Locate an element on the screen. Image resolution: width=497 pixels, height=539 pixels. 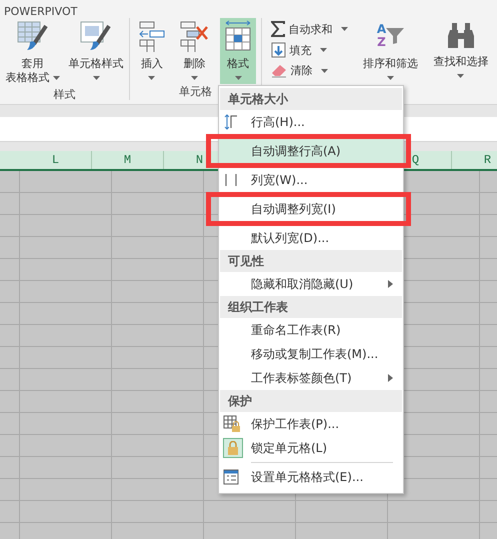
group-label: 单元格 is located at coordinates (195, 91).